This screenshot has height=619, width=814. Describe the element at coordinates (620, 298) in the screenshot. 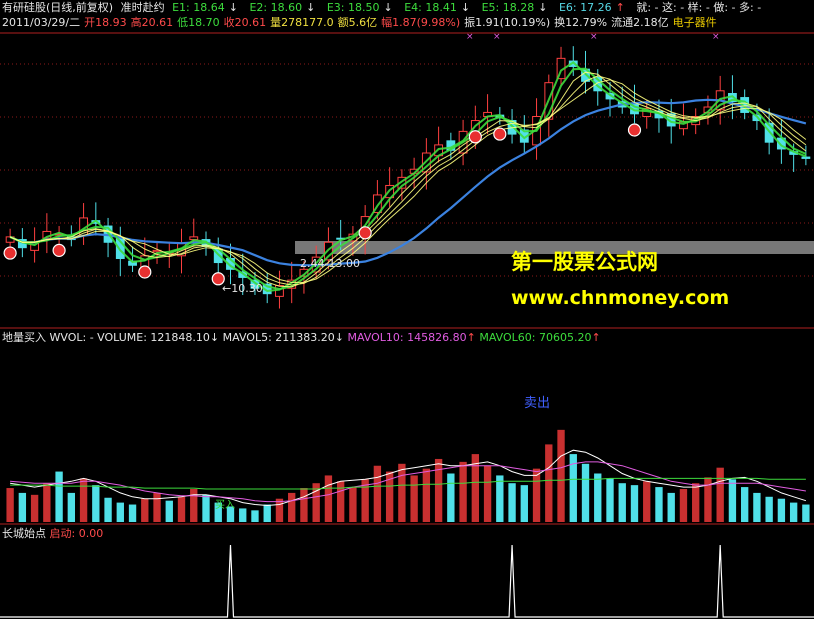

I see `watermark-url: www.chnmoney.com` at that location.